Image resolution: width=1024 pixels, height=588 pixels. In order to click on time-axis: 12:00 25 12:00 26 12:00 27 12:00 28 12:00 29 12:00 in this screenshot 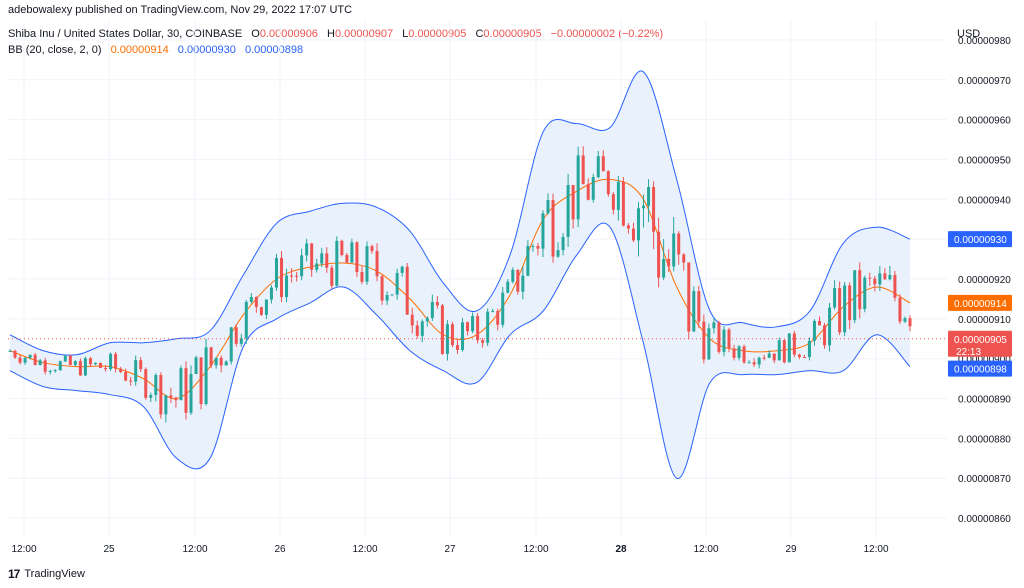, I will do `click(449, 549)`.